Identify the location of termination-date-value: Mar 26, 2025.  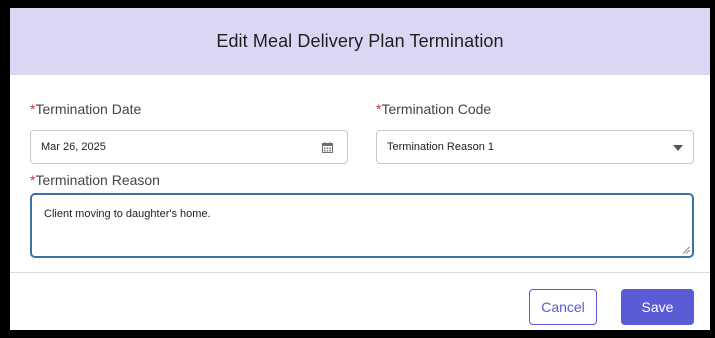
(73, 147).